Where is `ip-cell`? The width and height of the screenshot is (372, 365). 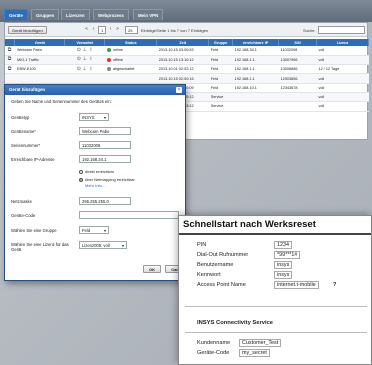 ip-cell is located at coordinates (255, 97).